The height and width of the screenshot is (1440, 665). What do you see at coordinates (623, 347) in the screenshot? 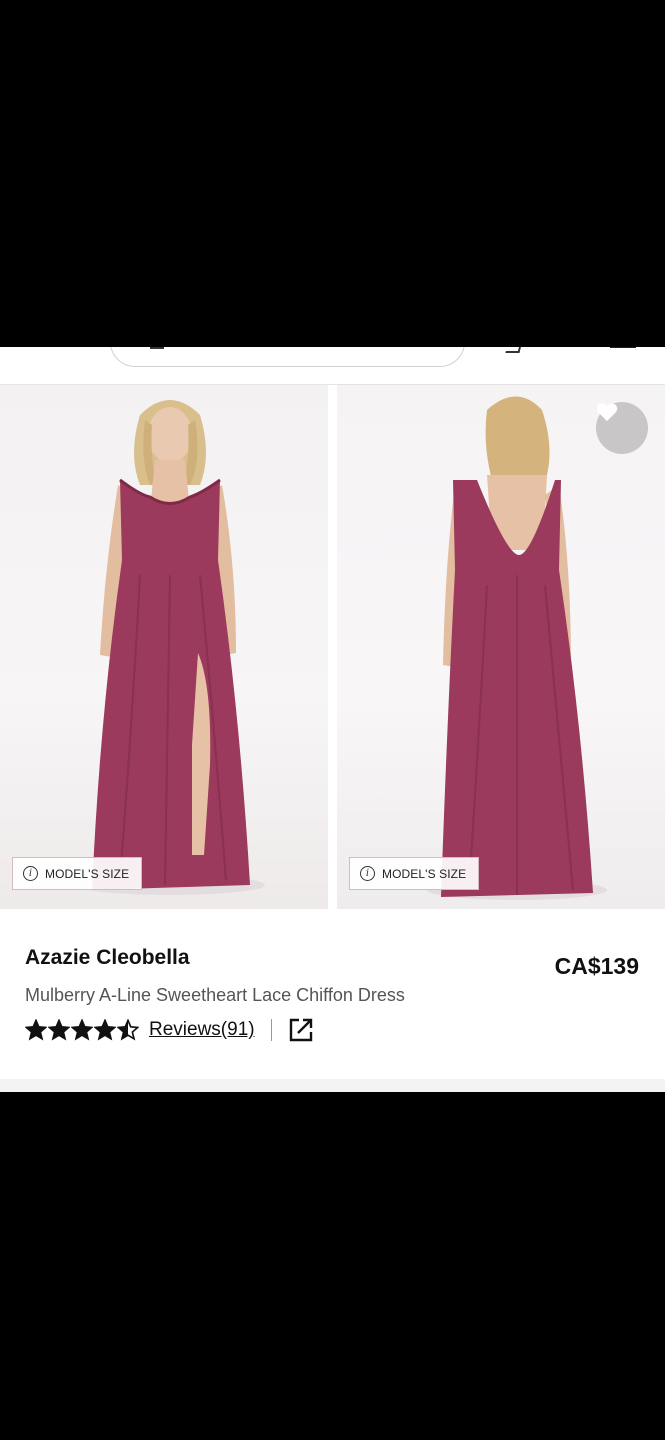
I see `menu-icon` at bounding box center [623, 347].